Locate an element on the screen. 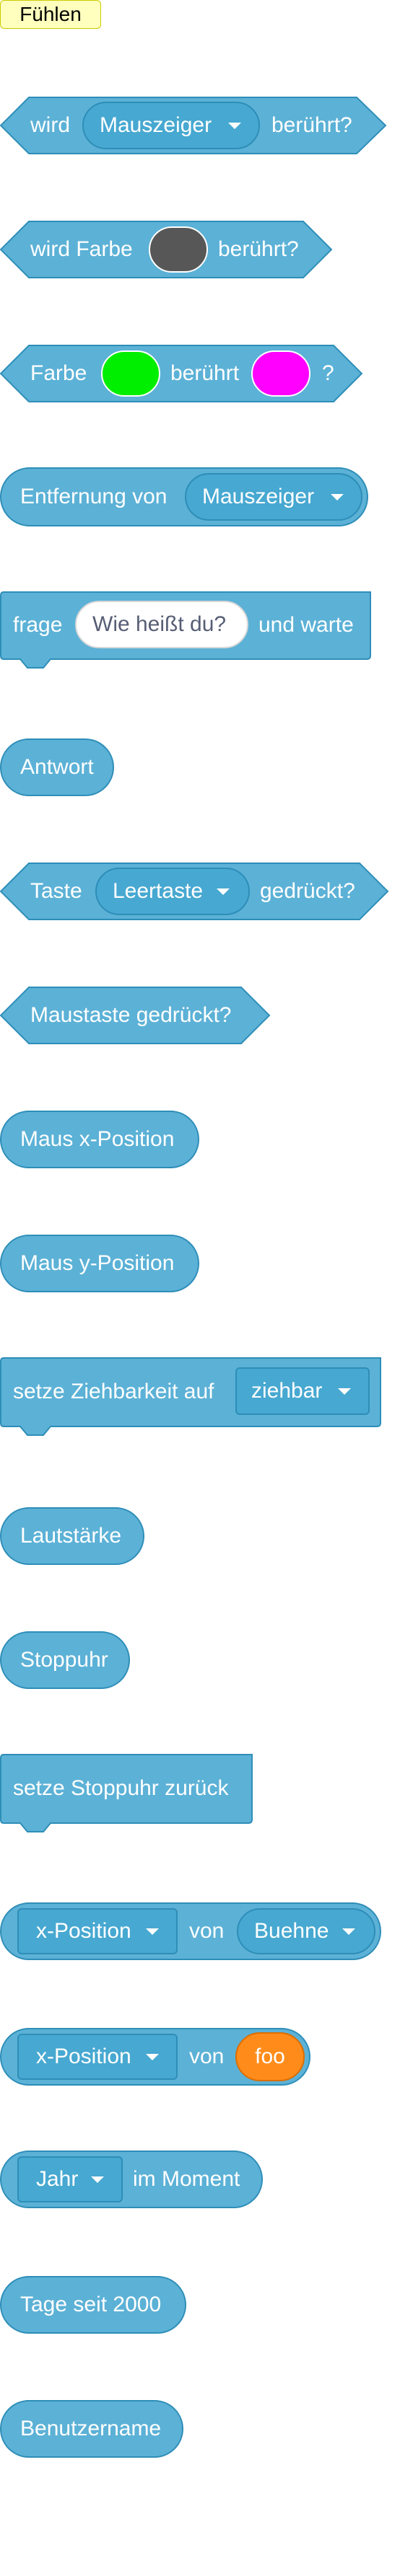 This screenshot has width=400, height=2576. property-menu-label: x-Position is located at coordinates (83, 1931).